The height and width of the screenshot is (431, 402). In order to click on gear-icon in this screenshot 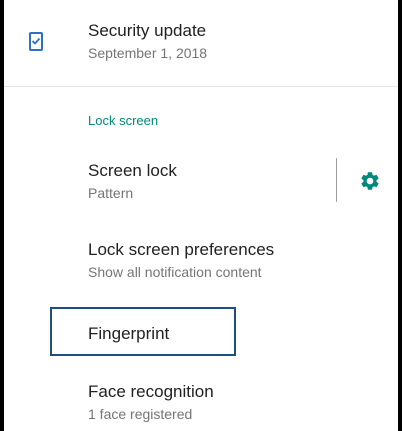, I will do `click(370, 181)`.